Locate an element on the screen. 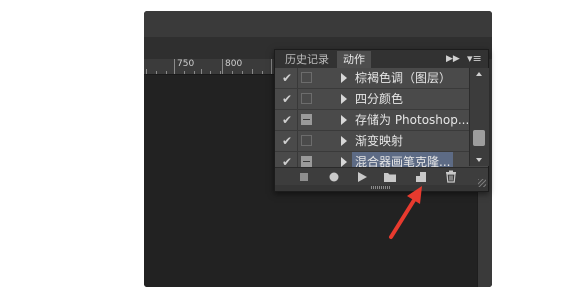  action-row: ✔ 棕褐色调（图层） is located at coordinates (372, 78).